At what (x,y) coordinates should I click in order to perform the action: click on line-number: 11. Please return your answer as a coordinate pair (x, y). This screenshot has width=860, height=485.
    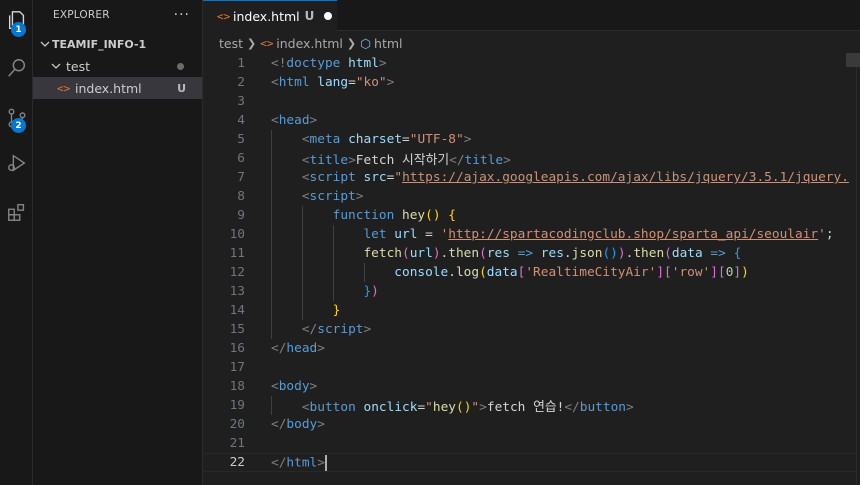
    Looking at the image, I should click on (237, 253).